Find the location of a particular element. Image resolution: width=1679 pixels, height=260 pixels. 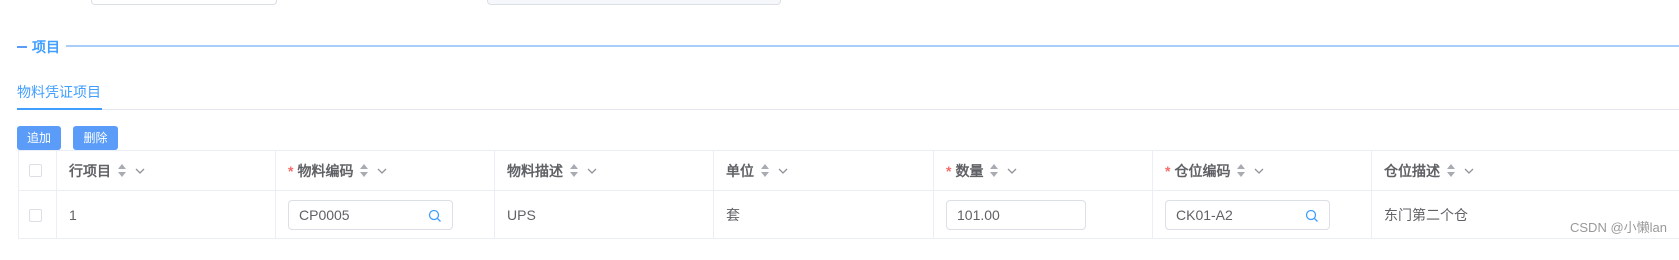

tab-material-voucher-items: 物料凭证项目 is located at coordinates (59, 92).